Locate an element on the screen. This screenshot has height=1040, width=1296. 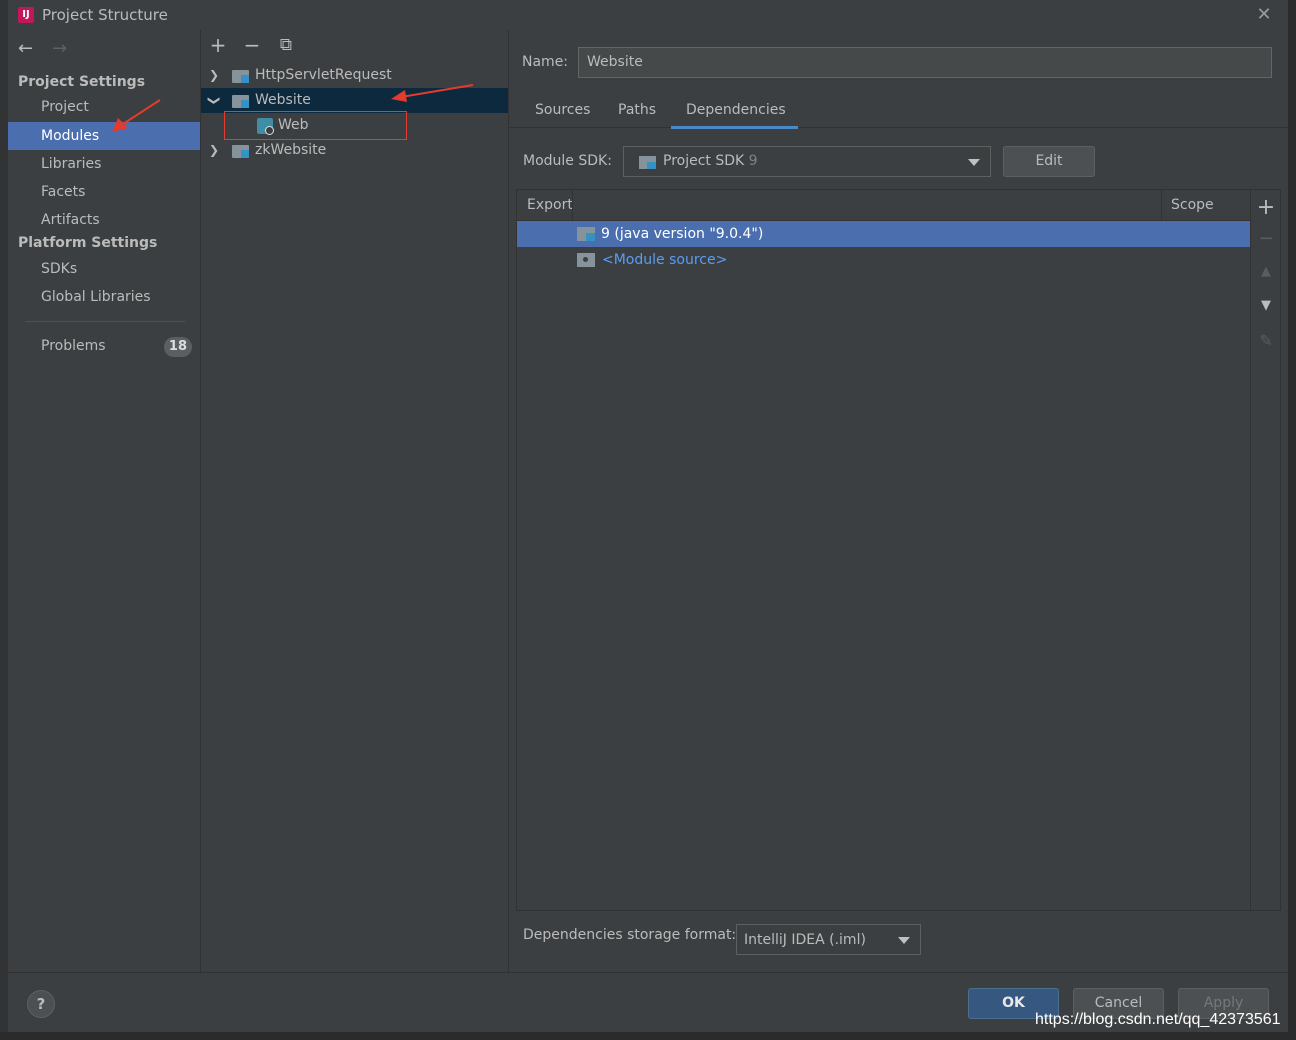
sdk-version: 9 is located at coordinates (753, 161).